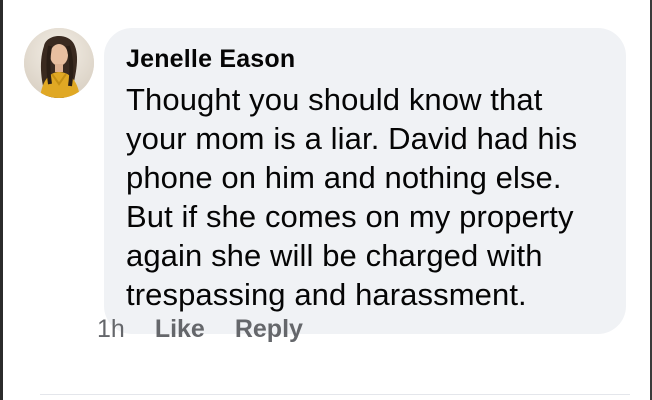 This screenshot has width=652, height=400. I want to click on window-edge-left, so click(1, 200).